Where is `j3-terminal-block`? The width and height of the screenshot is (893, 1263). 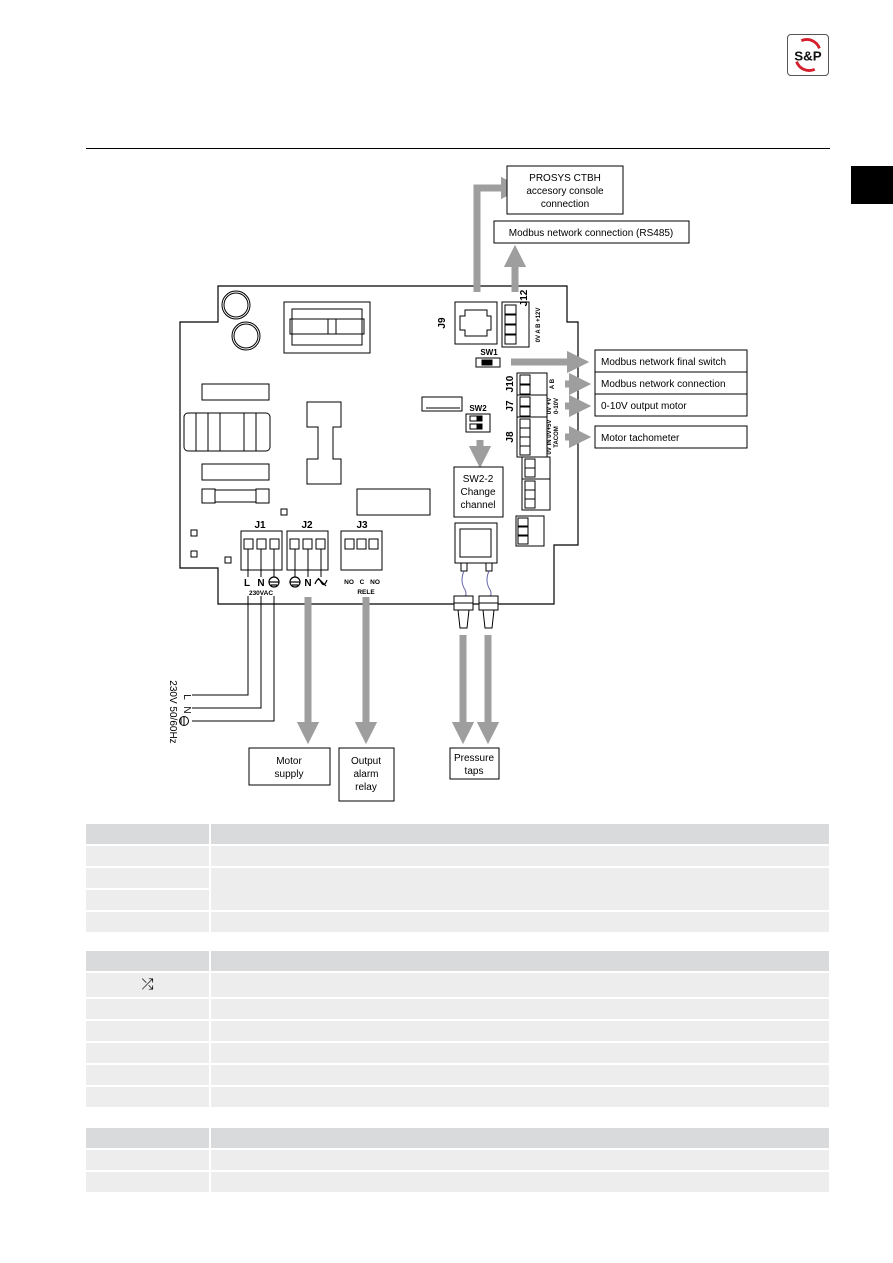 j3-terminal-block is located at coordinates (361, 550).